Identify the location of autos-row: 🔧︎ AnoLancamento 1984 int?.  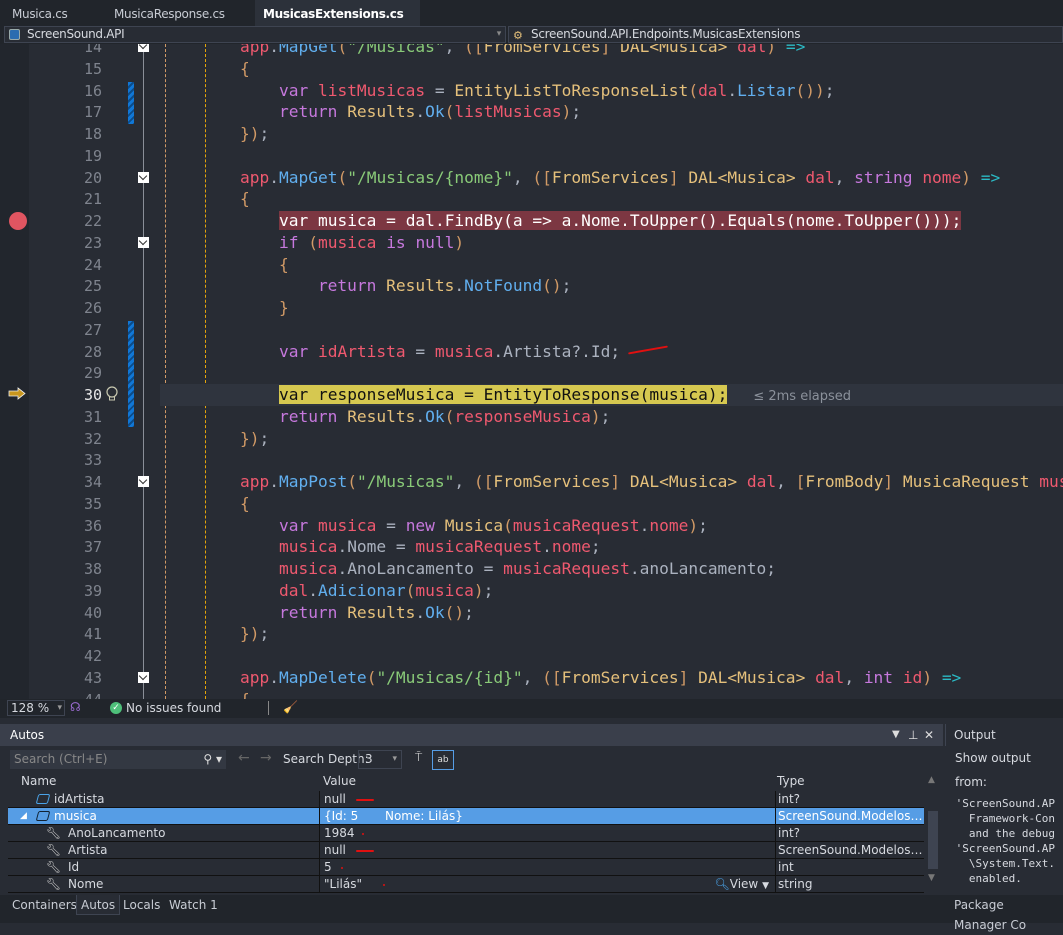
(466, 833).